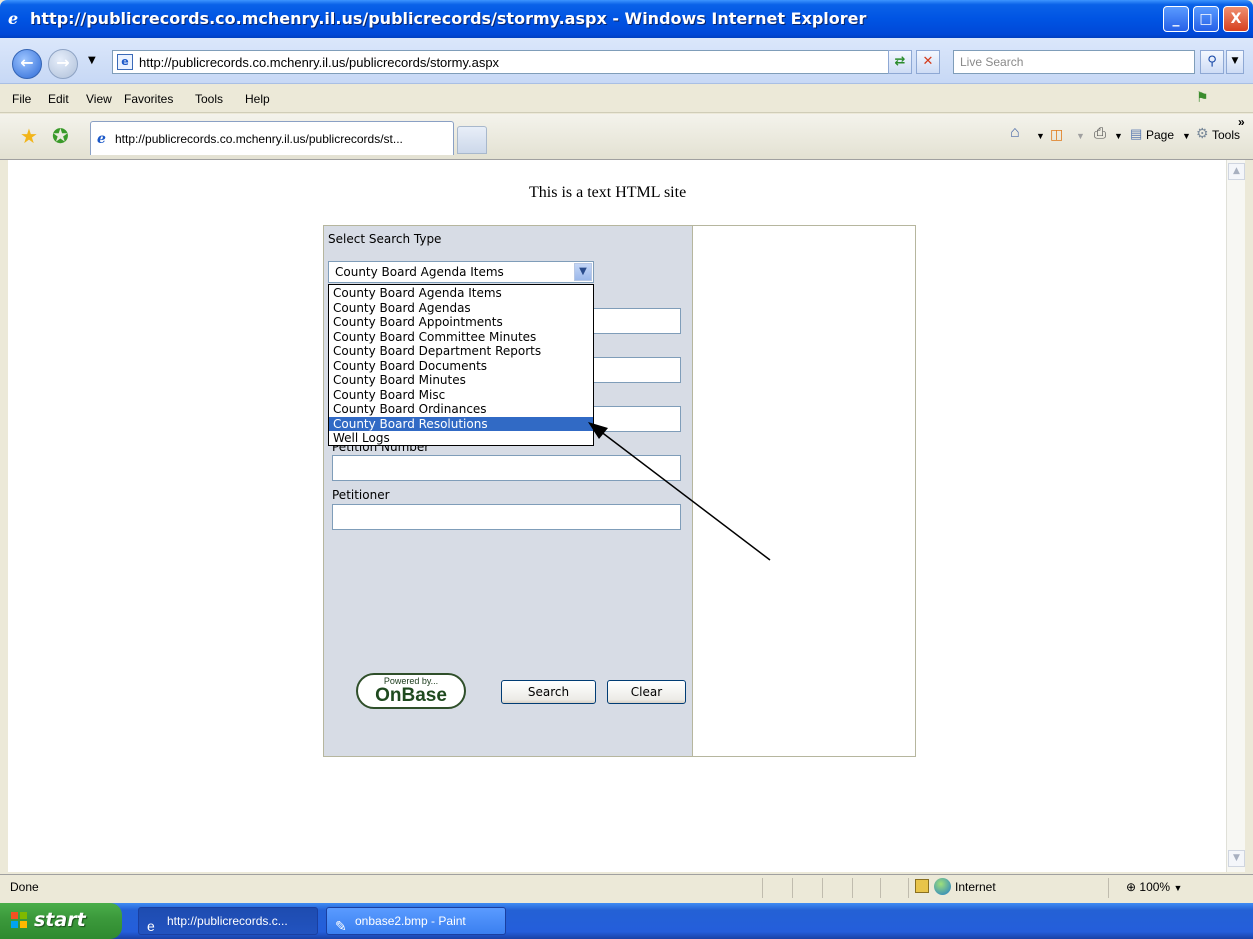 This screenshot has width=1253, height=939. What do you see at coordinates (461, 337) in the screenshot?
I see `option-committee-minutes: County Board Committee Minutes` at bounding box center [461, 337].